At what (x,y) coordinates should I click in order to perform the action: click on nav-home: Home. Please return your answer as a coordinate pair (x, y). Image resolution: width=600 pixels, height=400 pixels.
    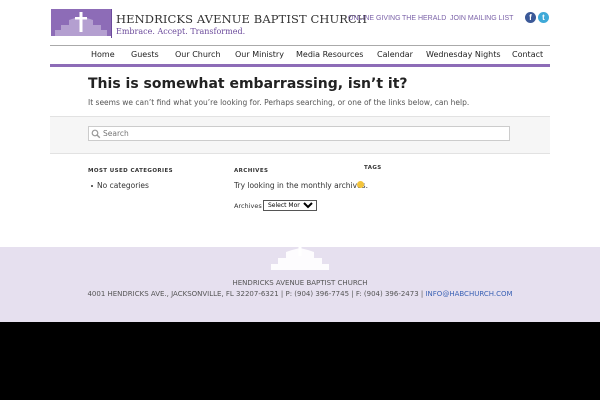
    Looking at the image, I should click on (103, 54).